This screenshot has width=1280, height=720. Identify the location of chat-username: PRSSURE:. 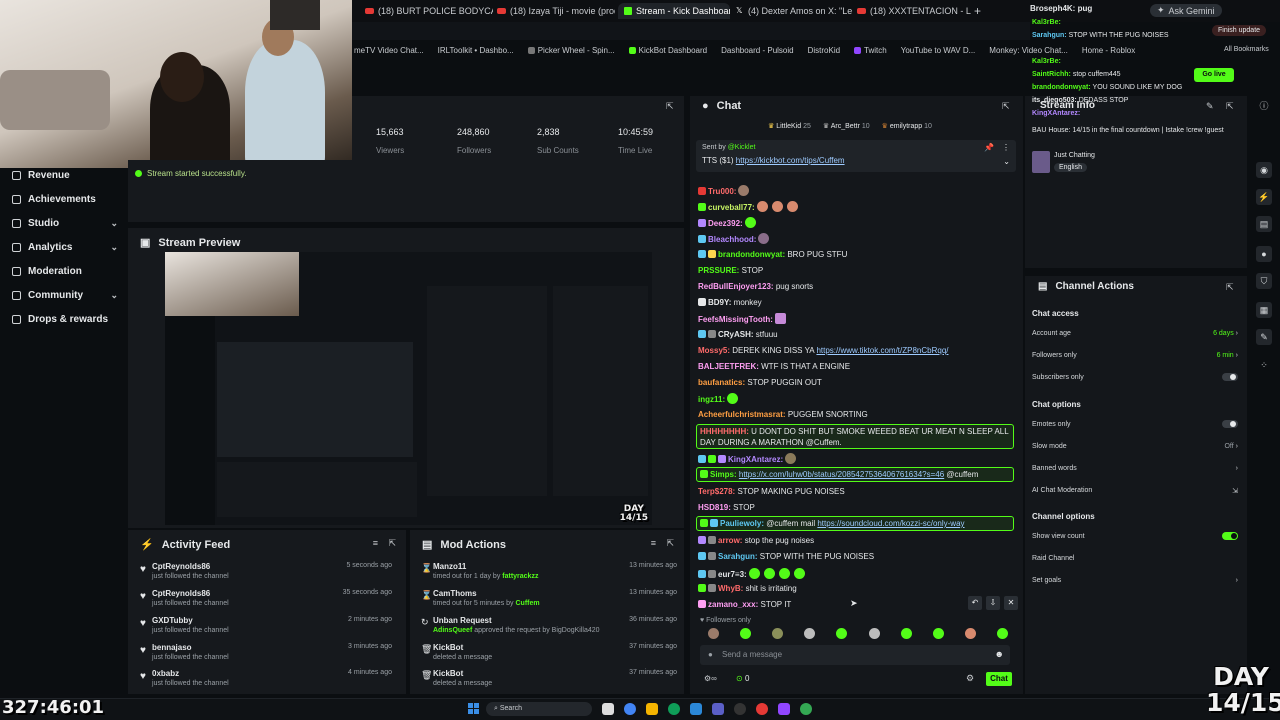
(718, 270).